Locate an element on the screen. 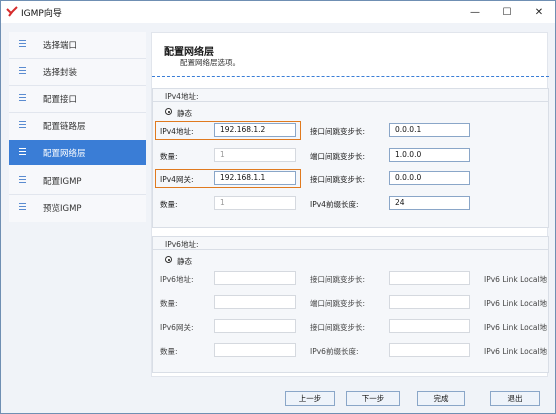 The width and height of the screenshot is (556, 414). sidebar-item-config-network-layer: 配置网络层 is located at coordinates (77, 152).